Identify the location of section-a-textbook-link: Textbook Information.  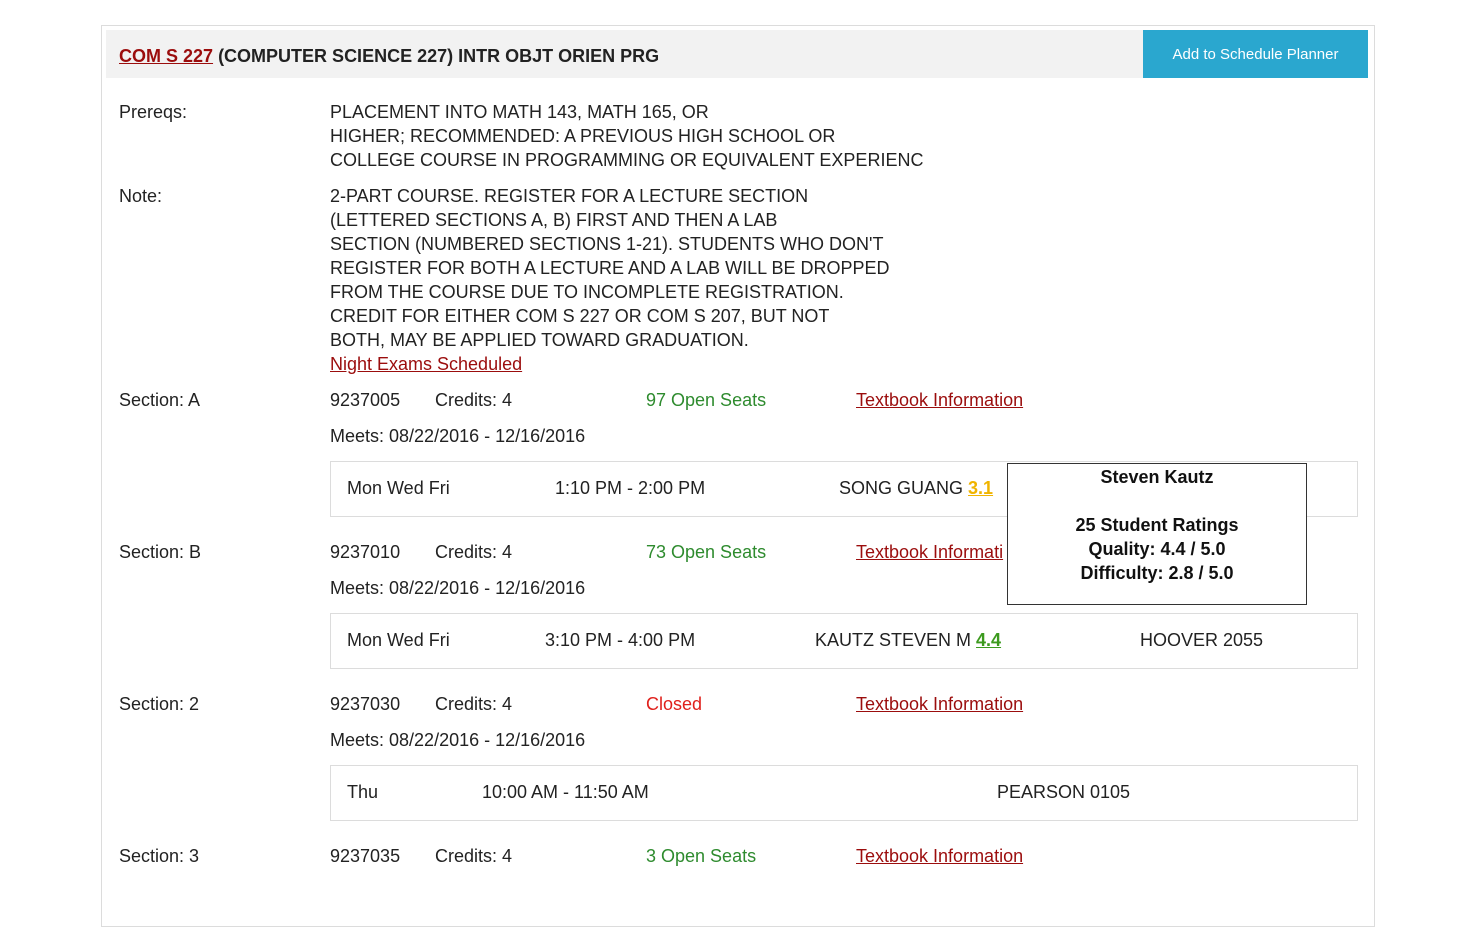
(939, 400).